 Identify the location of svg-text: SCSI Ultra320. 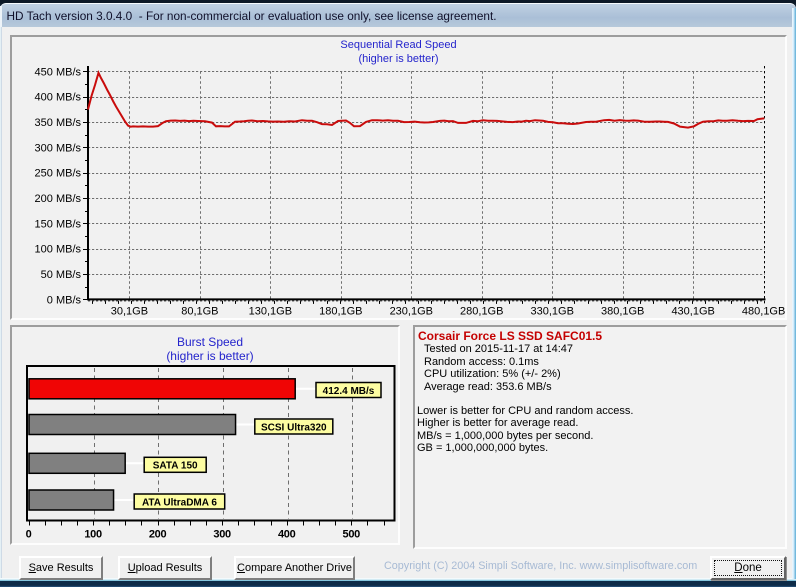
(294, 427).